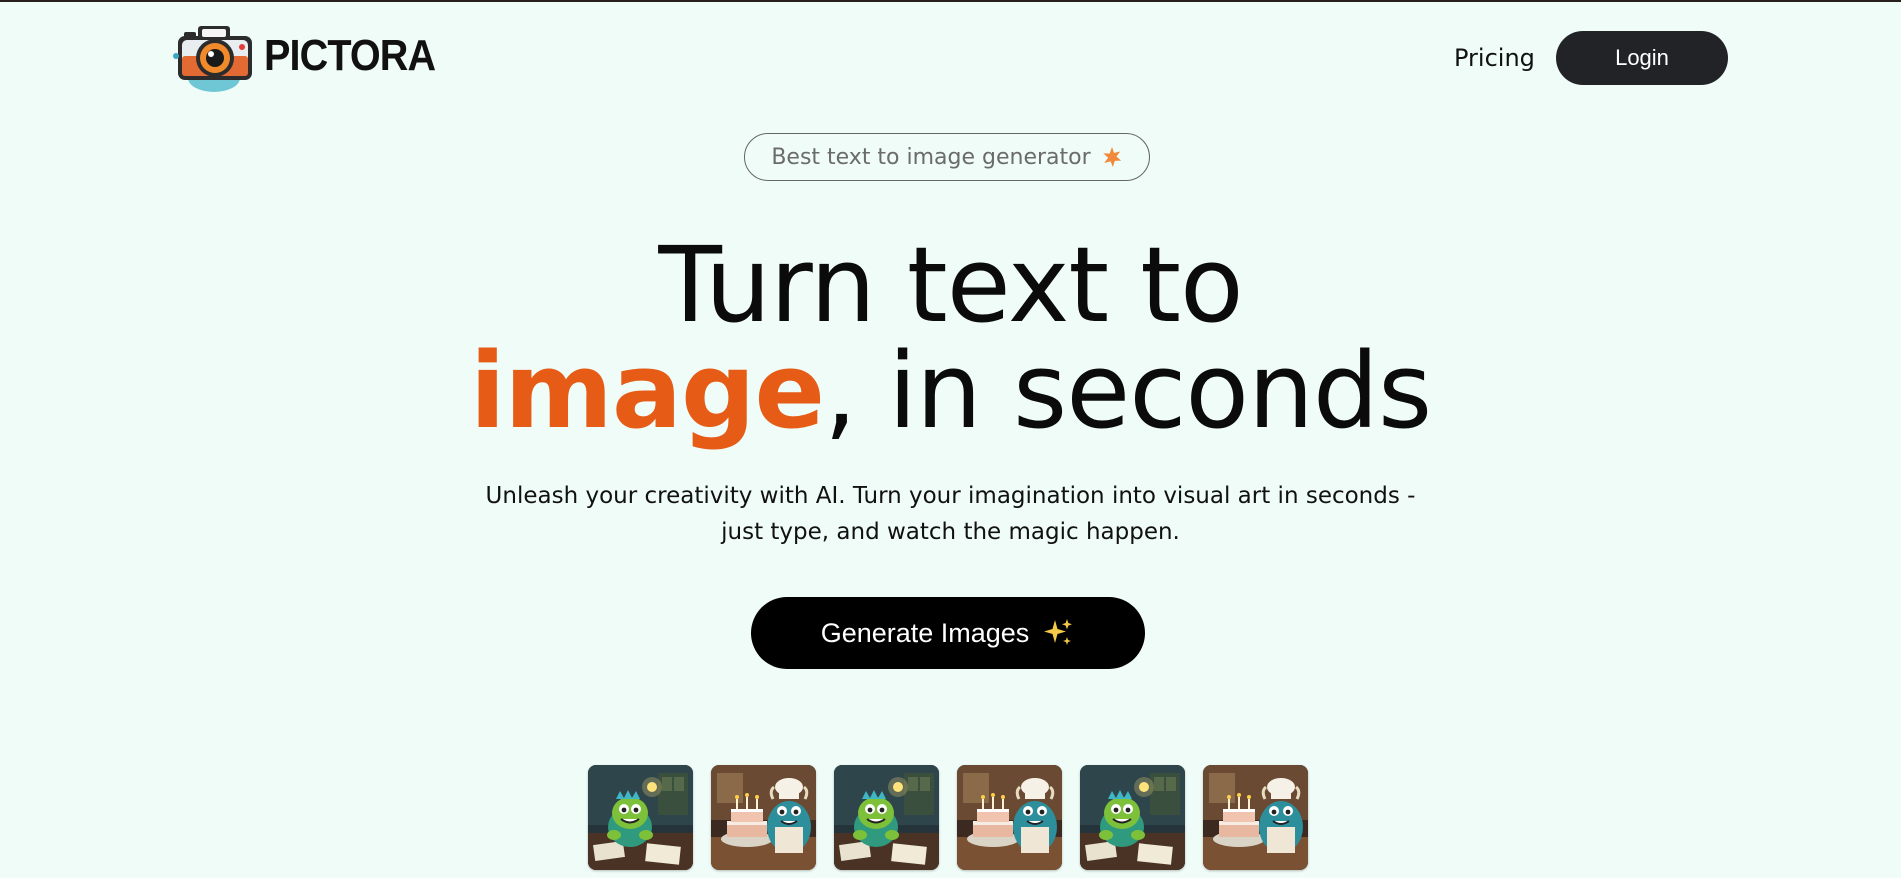 The height and width of the screenshot is (878, 1901). I want to click on camera-logo-icon, so click(212, 59).